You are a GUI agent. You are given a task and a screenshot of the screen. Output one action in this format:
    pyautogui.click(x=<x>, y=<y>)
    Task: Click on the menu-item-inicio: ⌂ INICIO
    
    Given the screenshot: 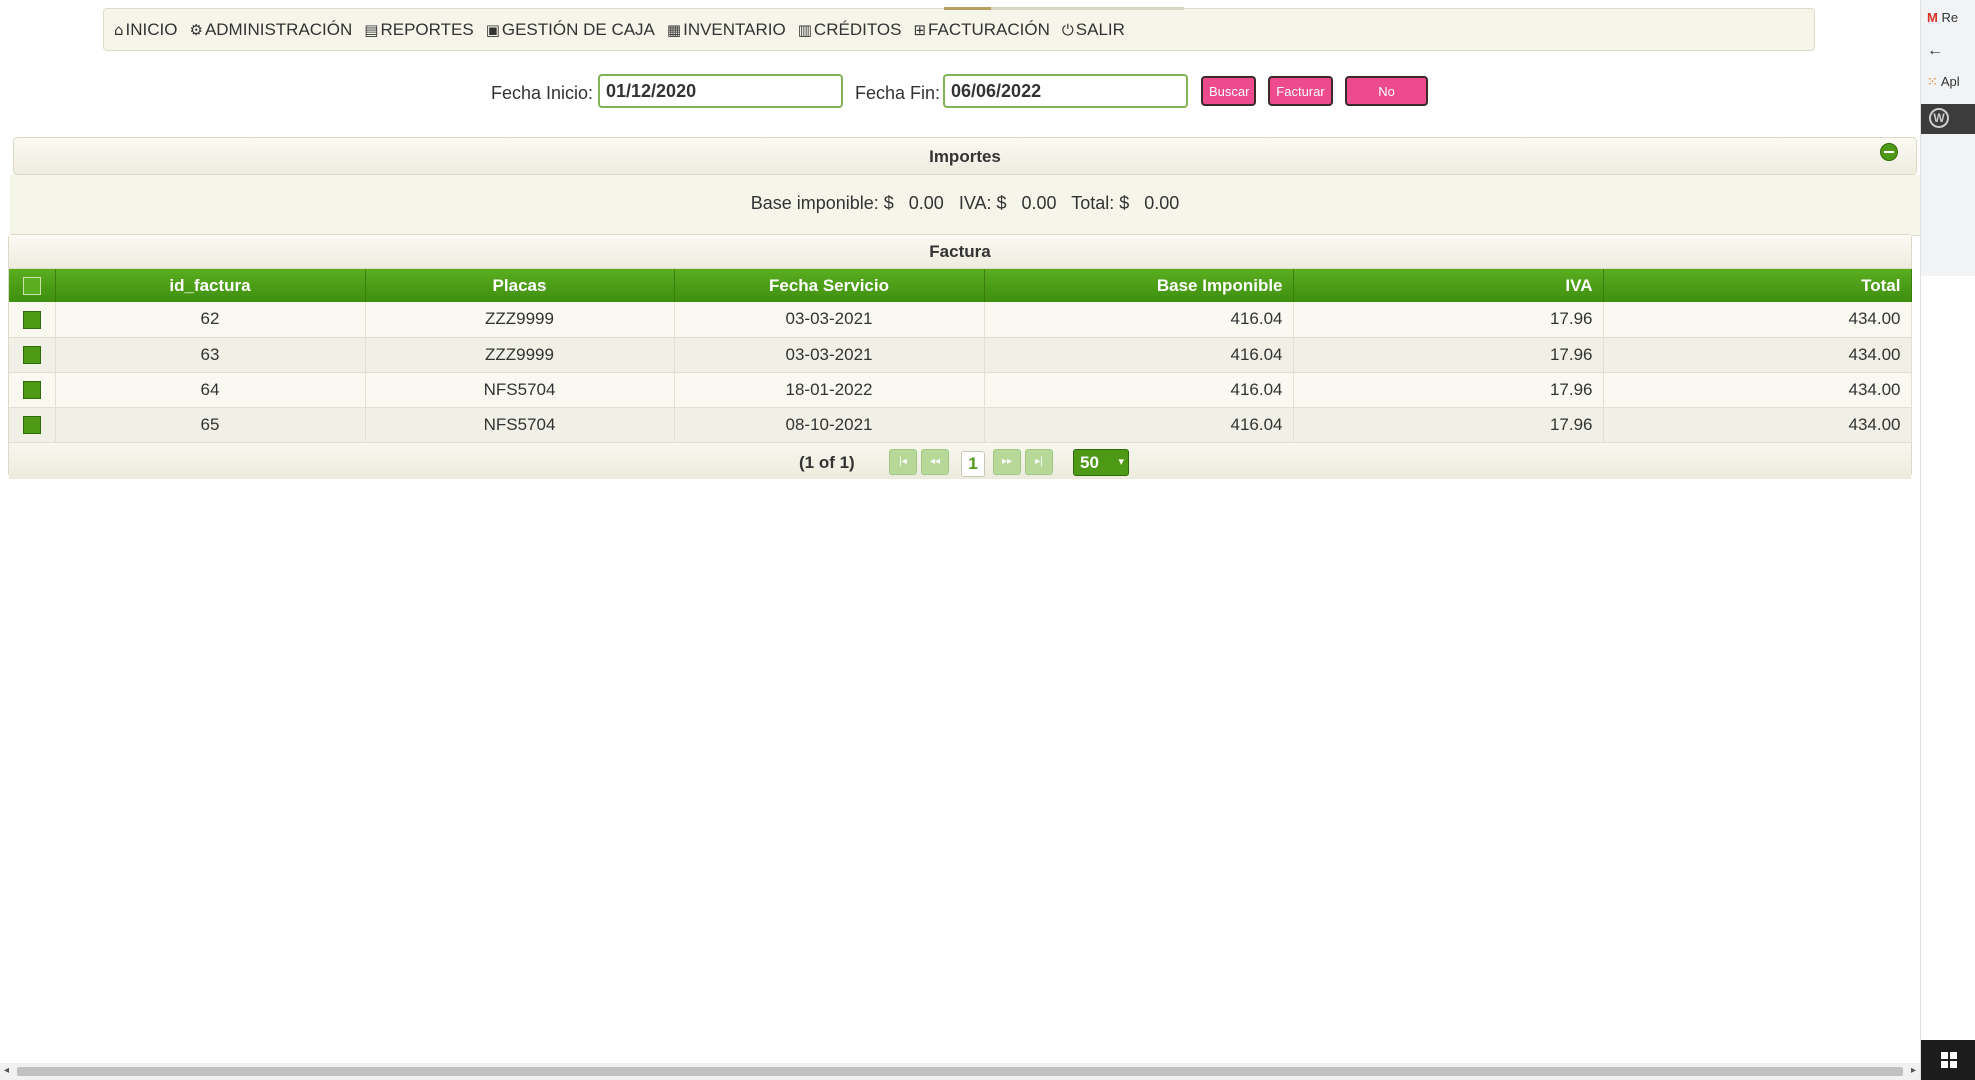 What is the action you would take?
    pyautogui.click(x=145, y=30)
    